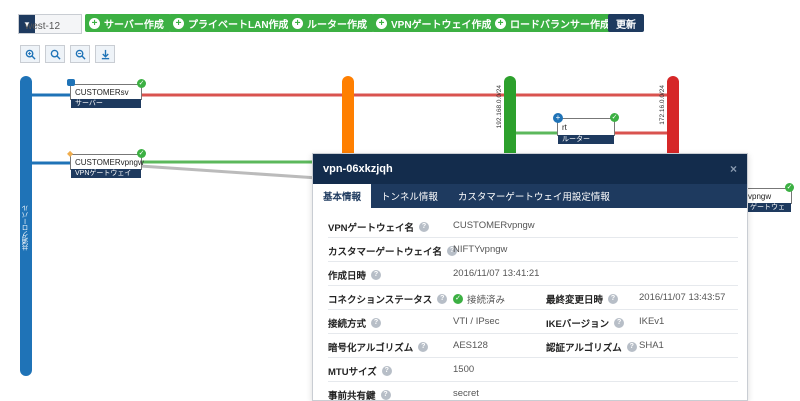 Image resolution: width=800 pixels, height=401 pixels. What do you see at coordinates (480, 249) in the screenshot?
I see `customer-gw-name-value: NIFTYvpngw` at bounding box center [480, 249].